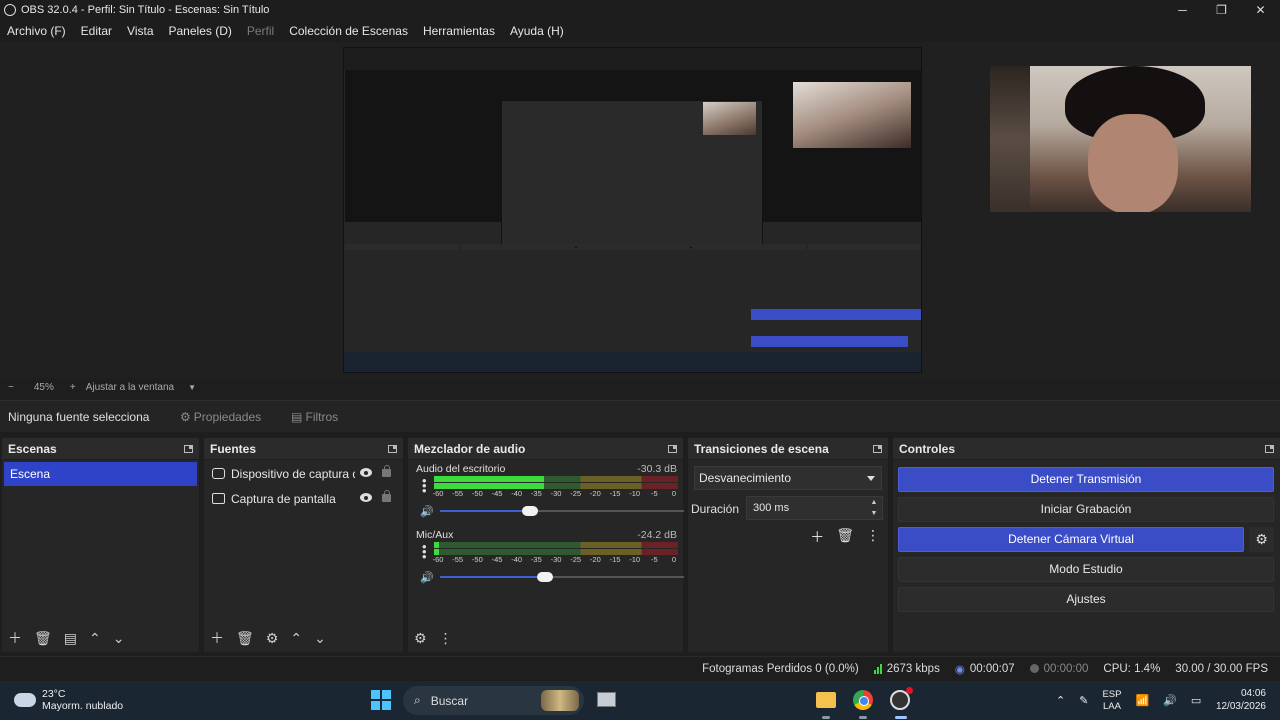  I want to click on menu-coleccion-escenas: Colección de Escenas, so click(348, 31).